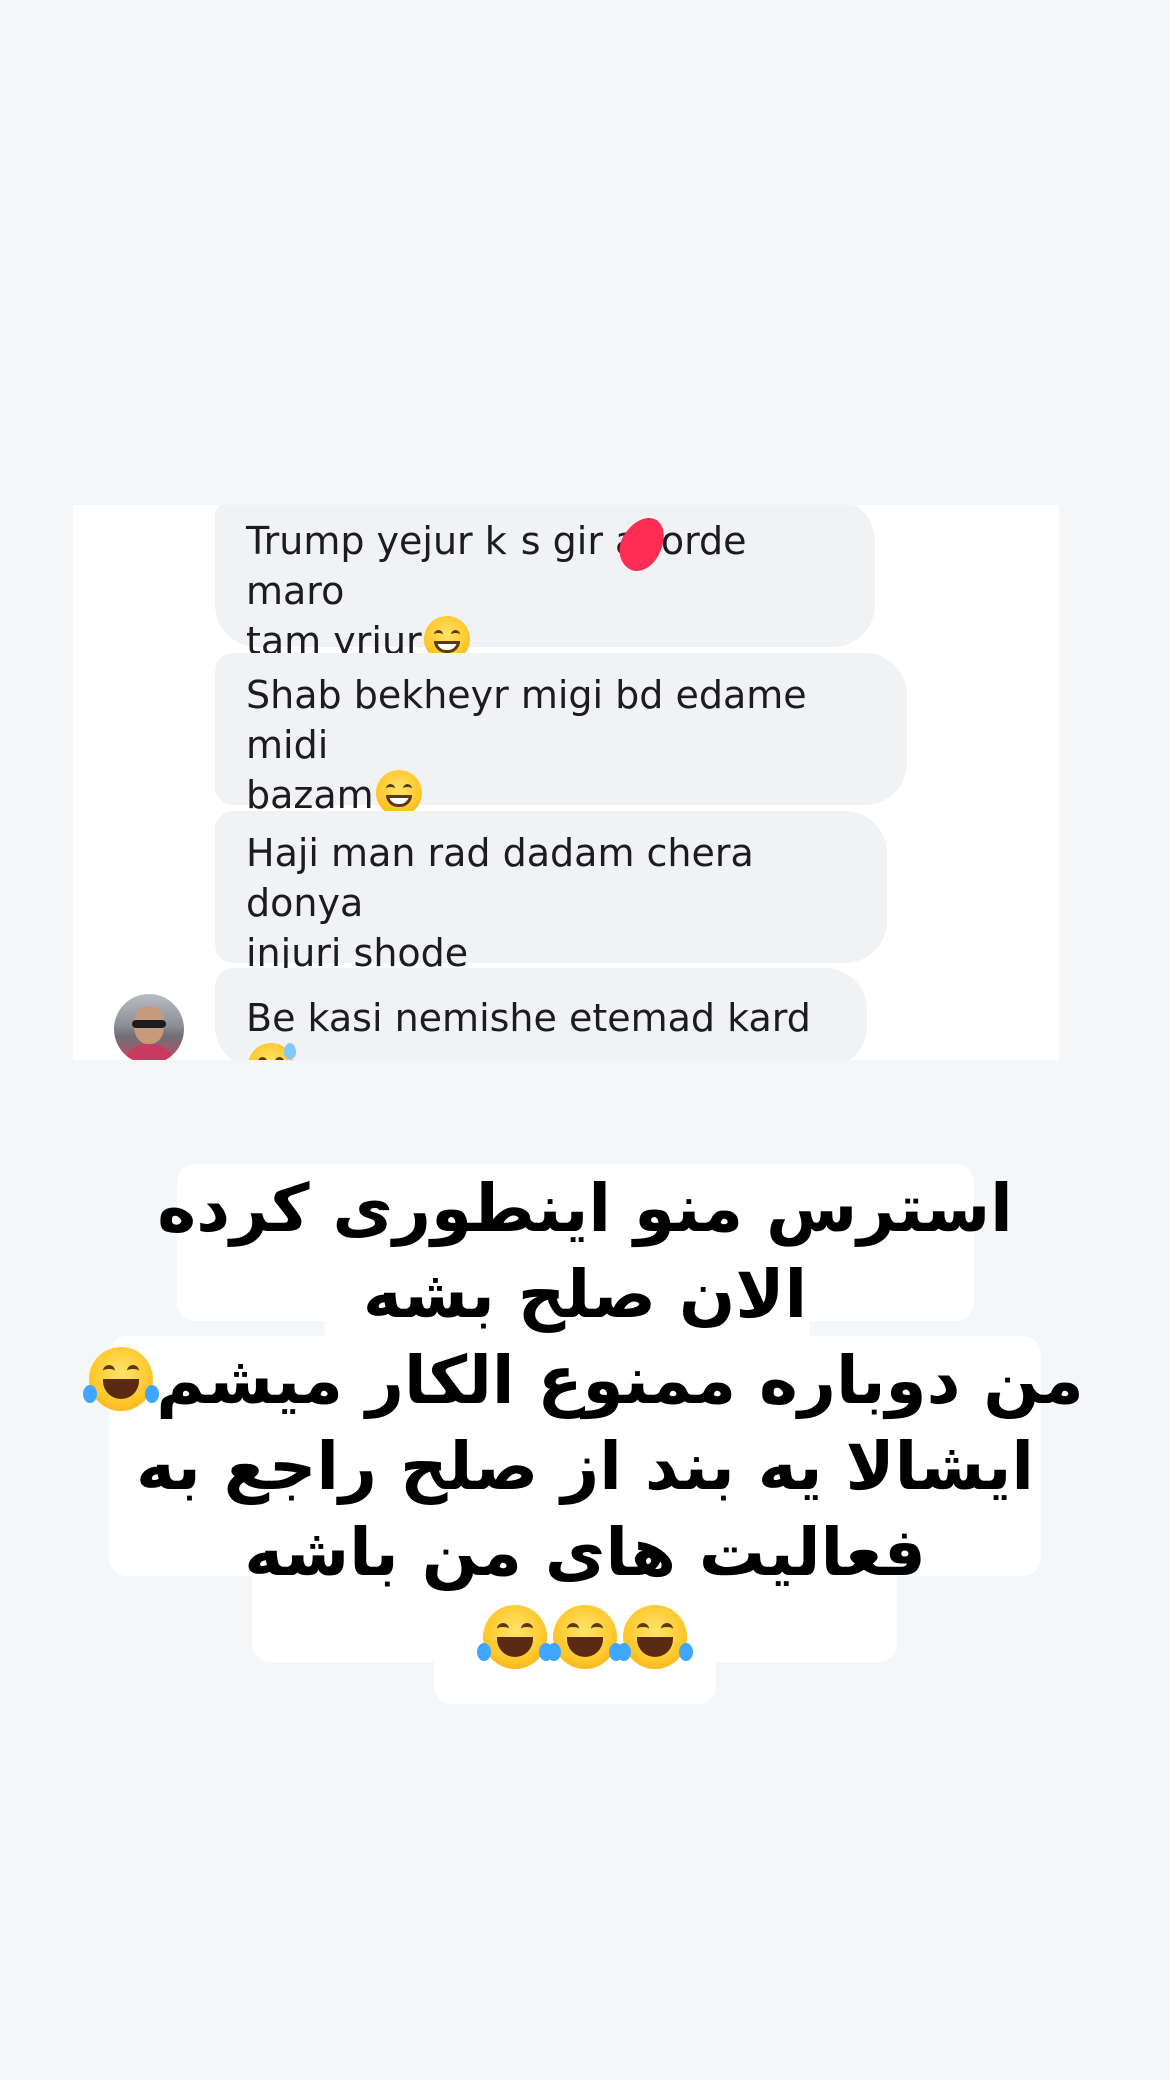  I want to click on message-bubble: Be kasi nemishe etemad kard, so click(541, 1014).